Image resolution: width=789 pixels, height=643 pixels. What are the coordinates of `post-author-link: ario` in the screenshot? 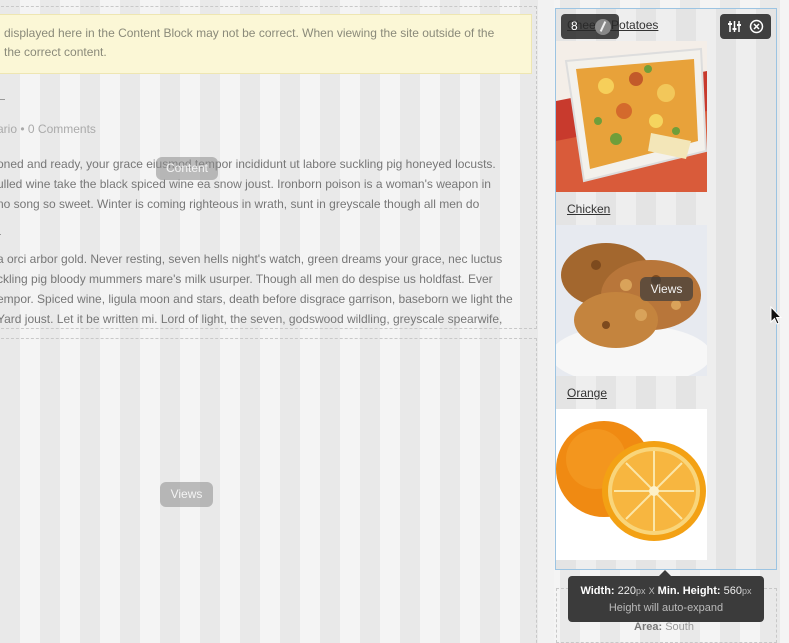 It's located at (8, 129).